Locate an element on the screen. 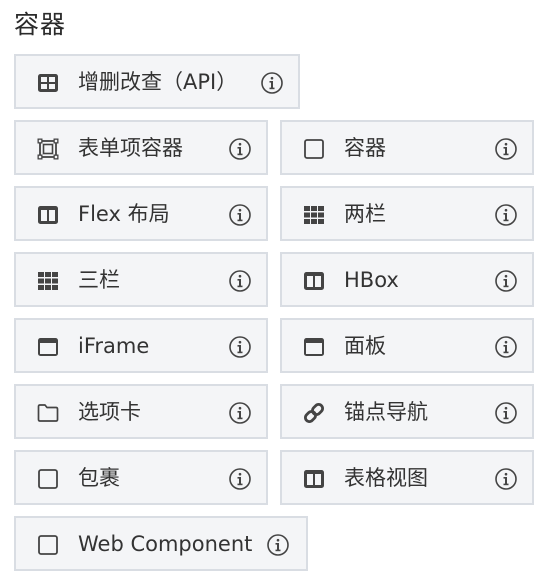 The width and height of the screenshot is (552, 586). component-label: 容器 is located at coordinates (365, 148).